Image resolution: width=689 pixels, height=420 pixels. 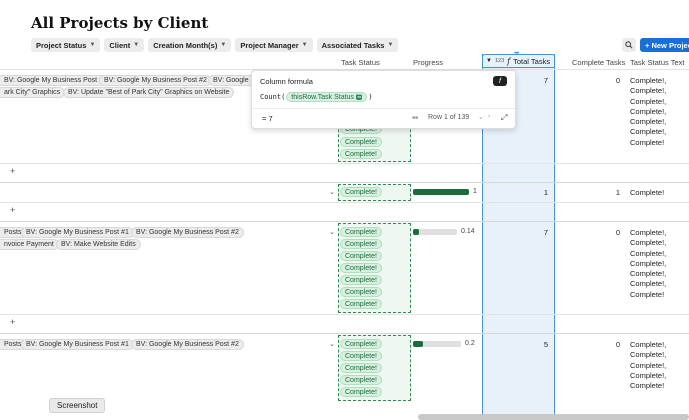 I want to click on row-divider, so click(x=344, y=314).